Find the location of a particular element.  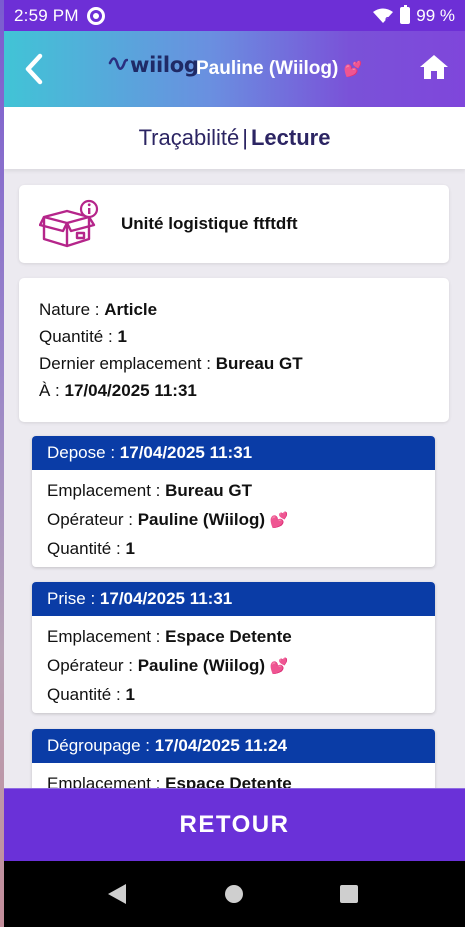

movement-location: Bureau GT is located at coordinates (209, 490).